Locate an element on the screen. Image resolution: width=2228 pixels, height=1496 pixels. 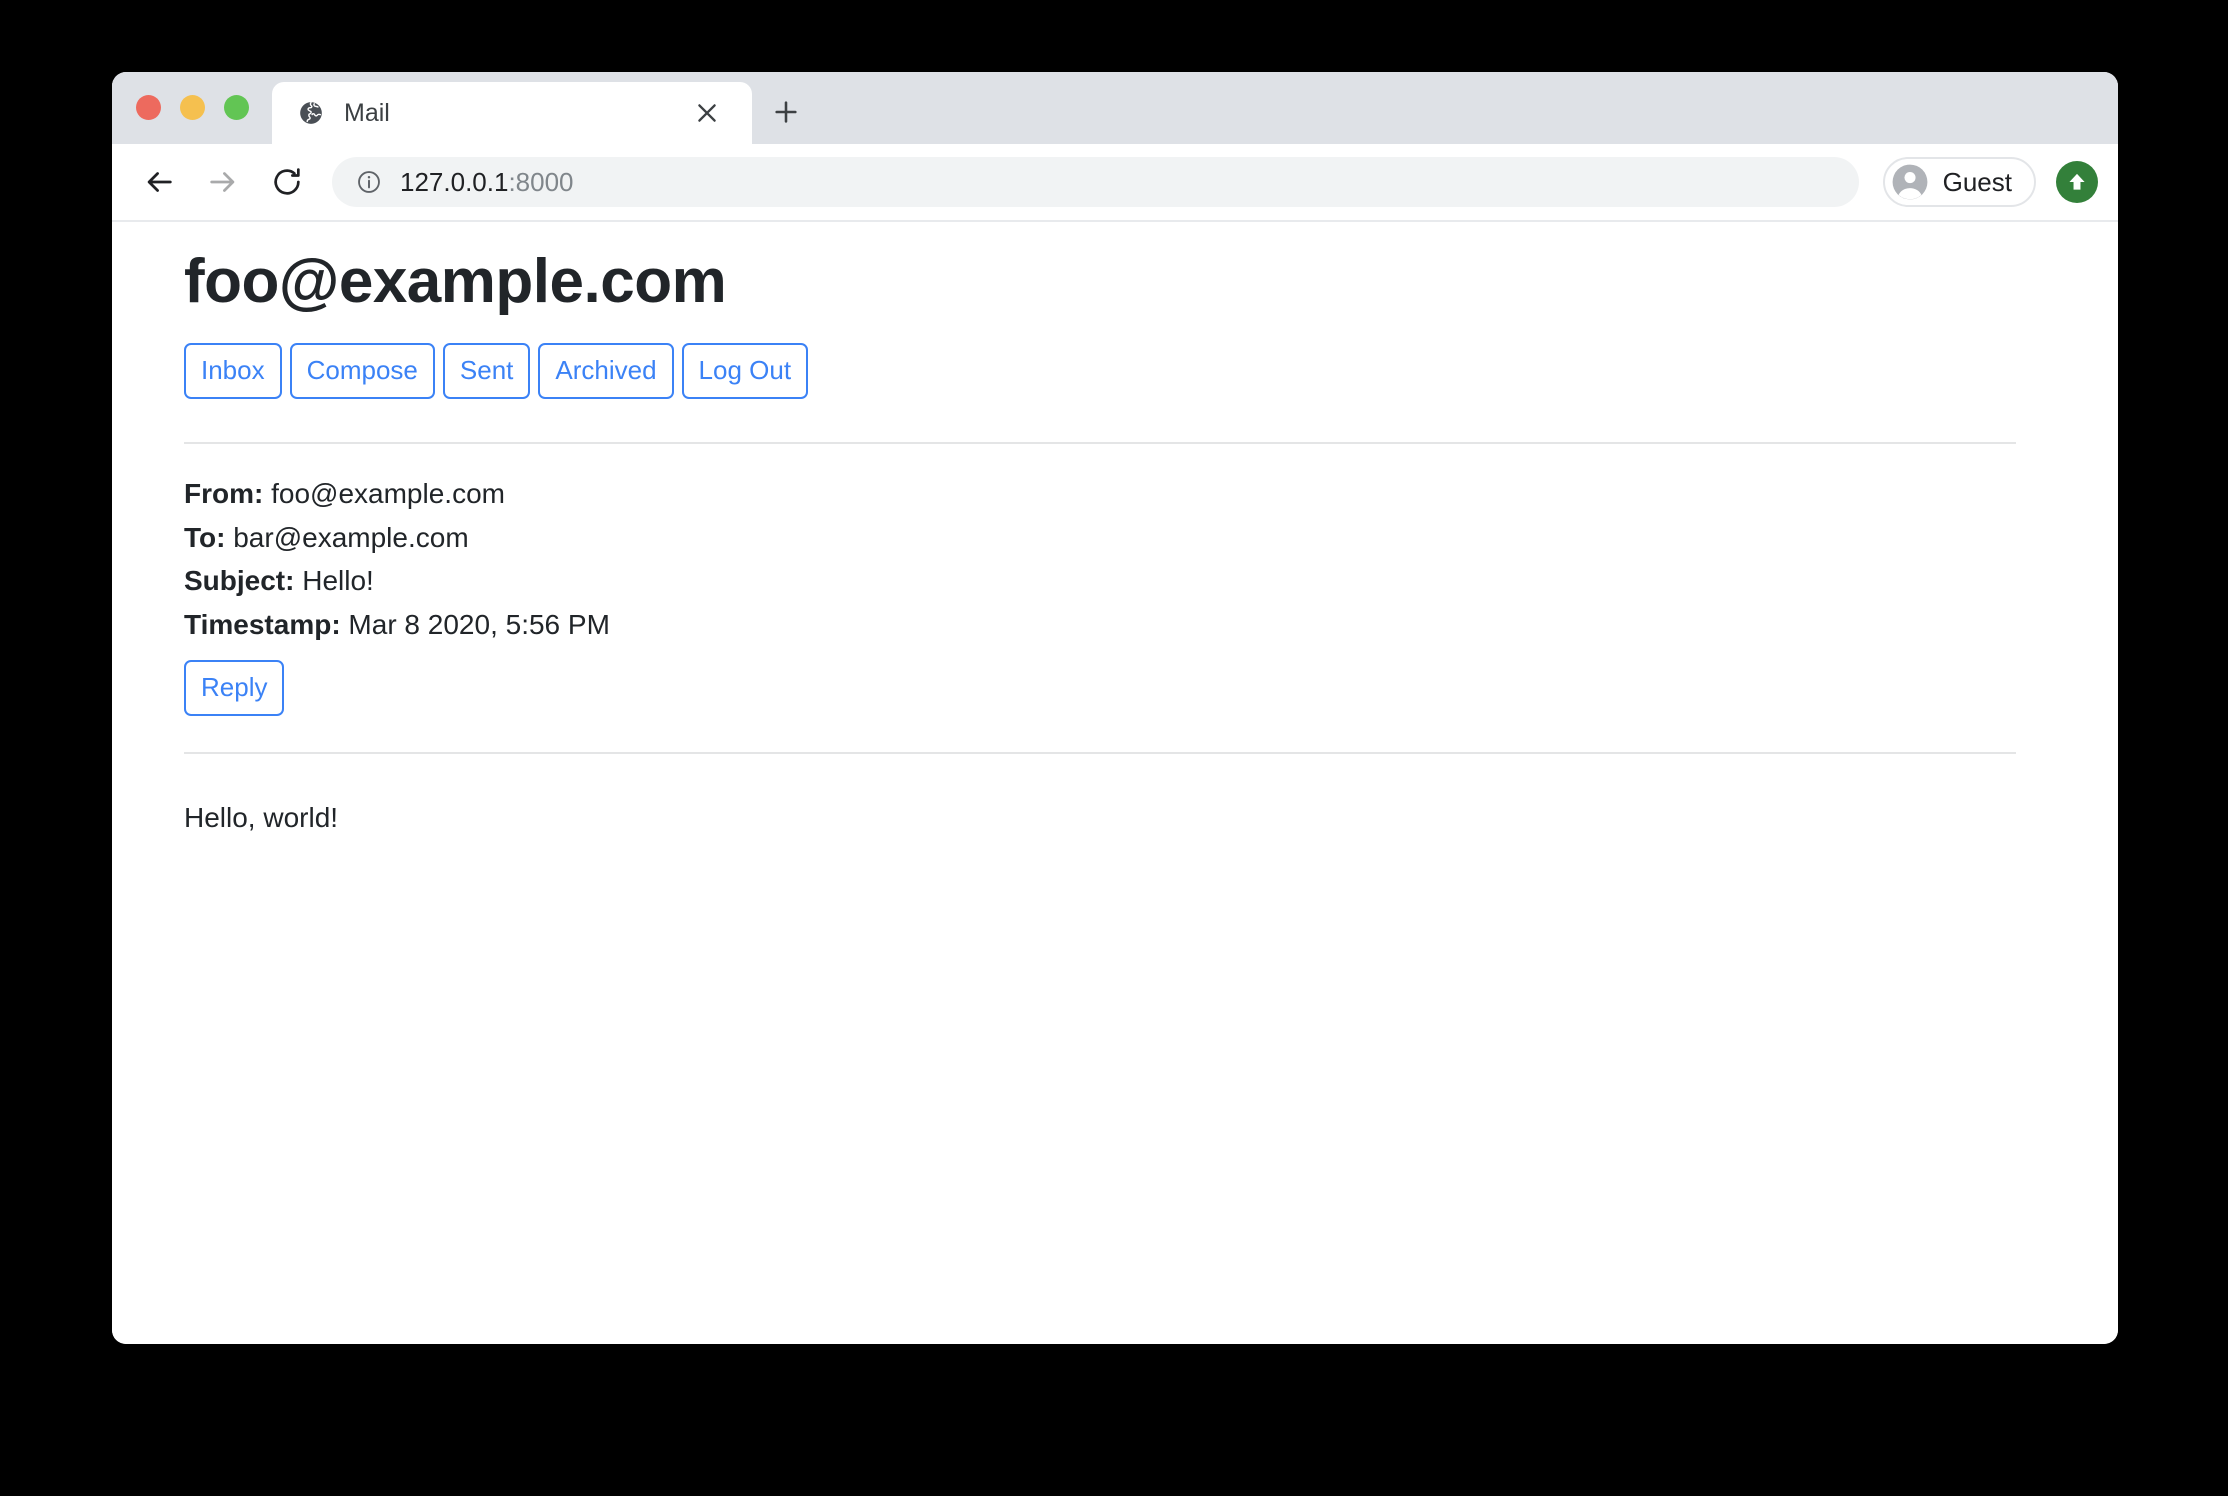
nav-log-out-button: Log Out is located at coordinates (745, 371).